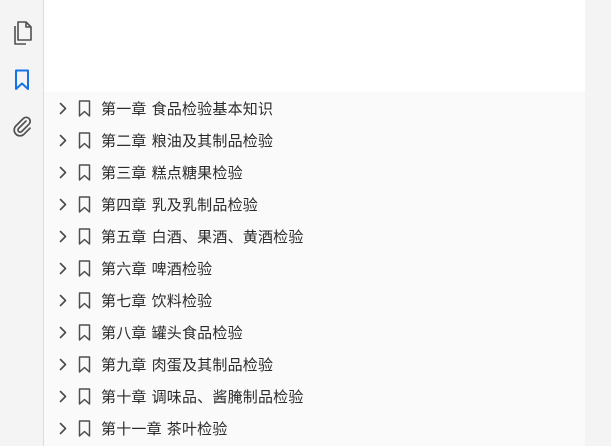 This screenshot has width=611, height=446. What do you see at coordinates (164, 428) in the screenshot?
I see `bookmark-label: 第十一章 茶叶检验` at bounding box center [164, 428].